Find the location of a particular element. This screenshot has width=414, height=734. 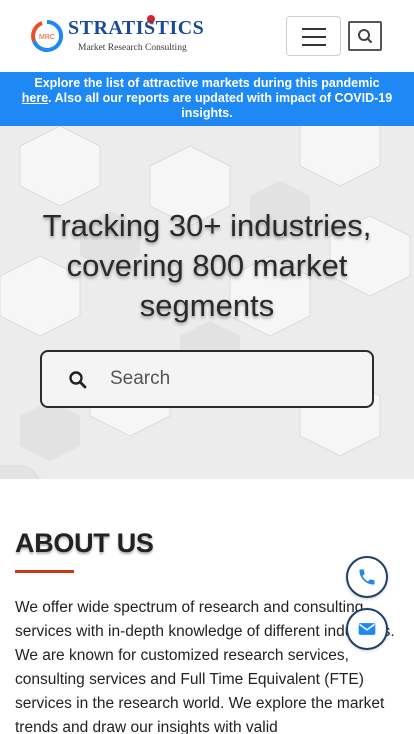

logo-emblem-icon: MRC is located at coordinates (47, 35).